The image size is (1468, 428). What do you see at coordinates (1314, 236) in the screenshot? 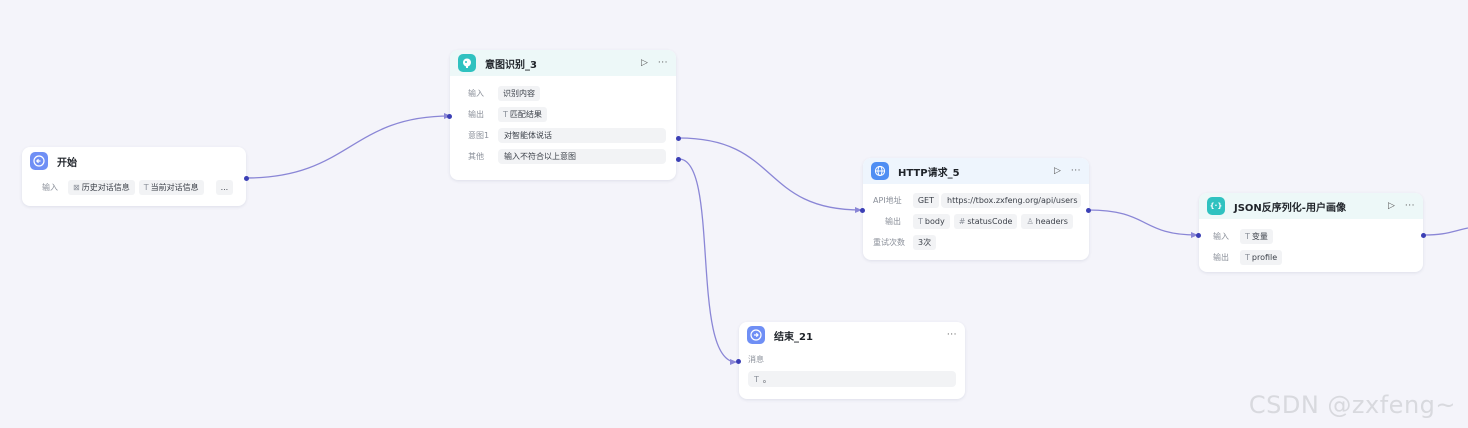
I see `json-input-row: 输入 T 变量` at bounding box center [1314, 236].